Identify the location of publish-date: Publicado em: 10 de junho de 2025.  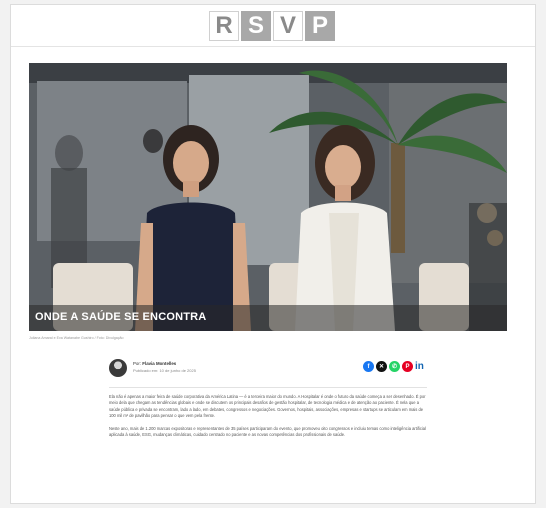
(164, 370).